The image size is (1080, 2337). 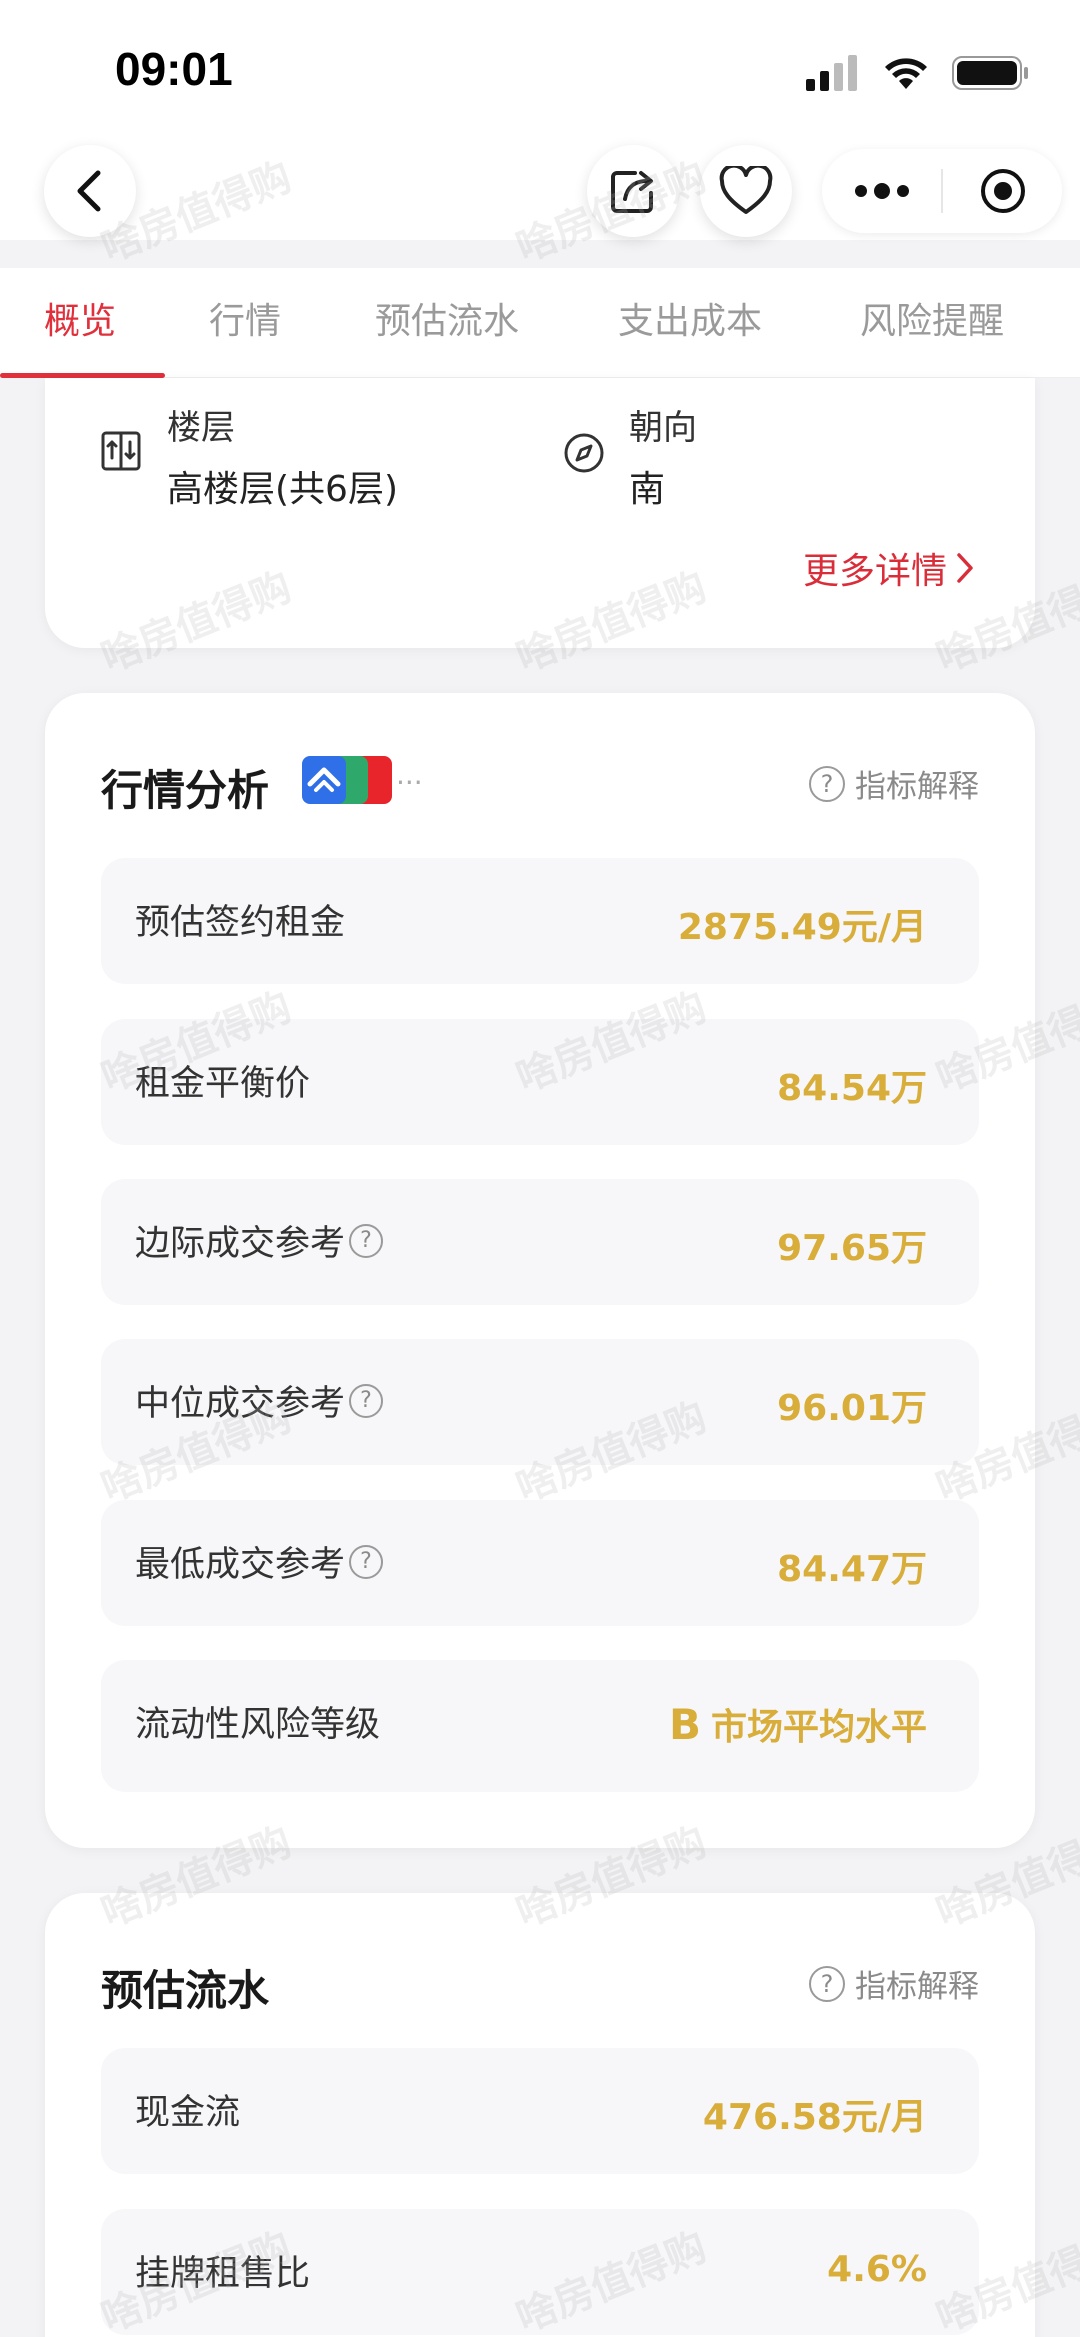 What do you see at coordinates (409, 782) in the screenshot?
I see `more-sources-ellipsis: ···` at bounding box center [409, 782].